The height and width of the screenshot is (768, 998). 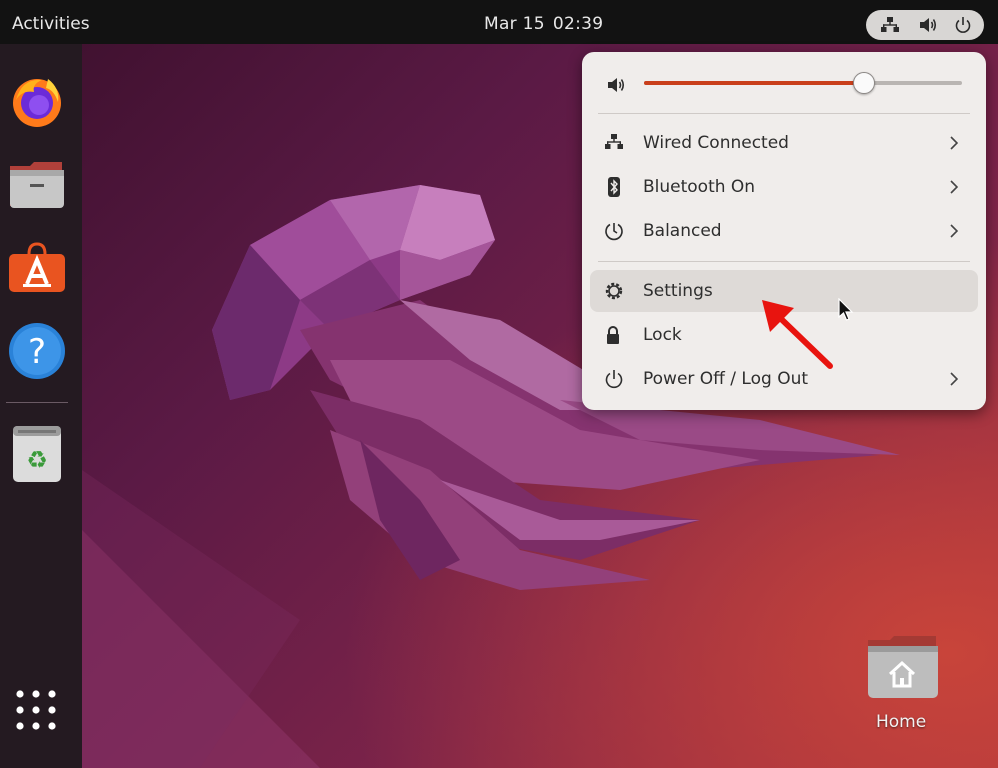 I want to click on annotation-arrow-icon, so click(x=797, y=334).